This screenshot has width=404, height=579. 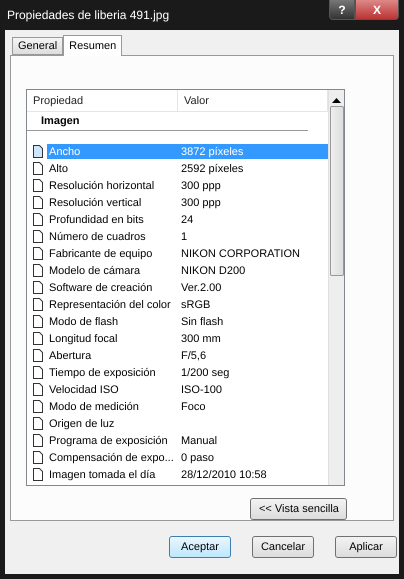 What do you see at coordinates (199, 547) in the screenshot?
I see `dialog-button: Aceptar` at bounding box center [199, 547].